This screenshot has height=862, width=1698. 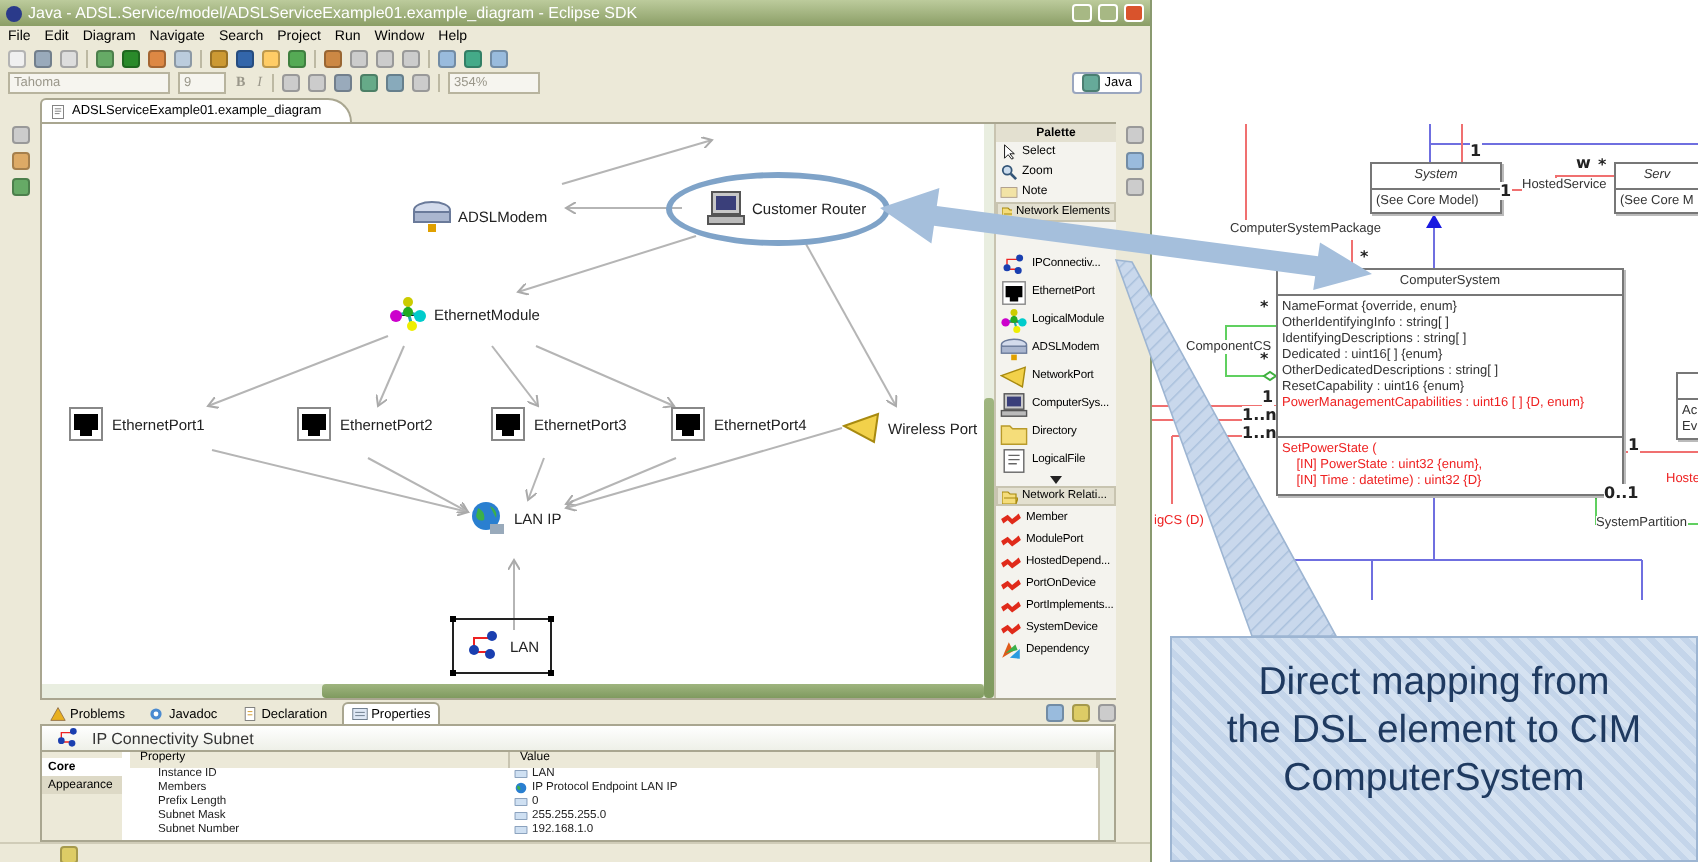 I want to click on app-icon, so click(x=14, y=13).